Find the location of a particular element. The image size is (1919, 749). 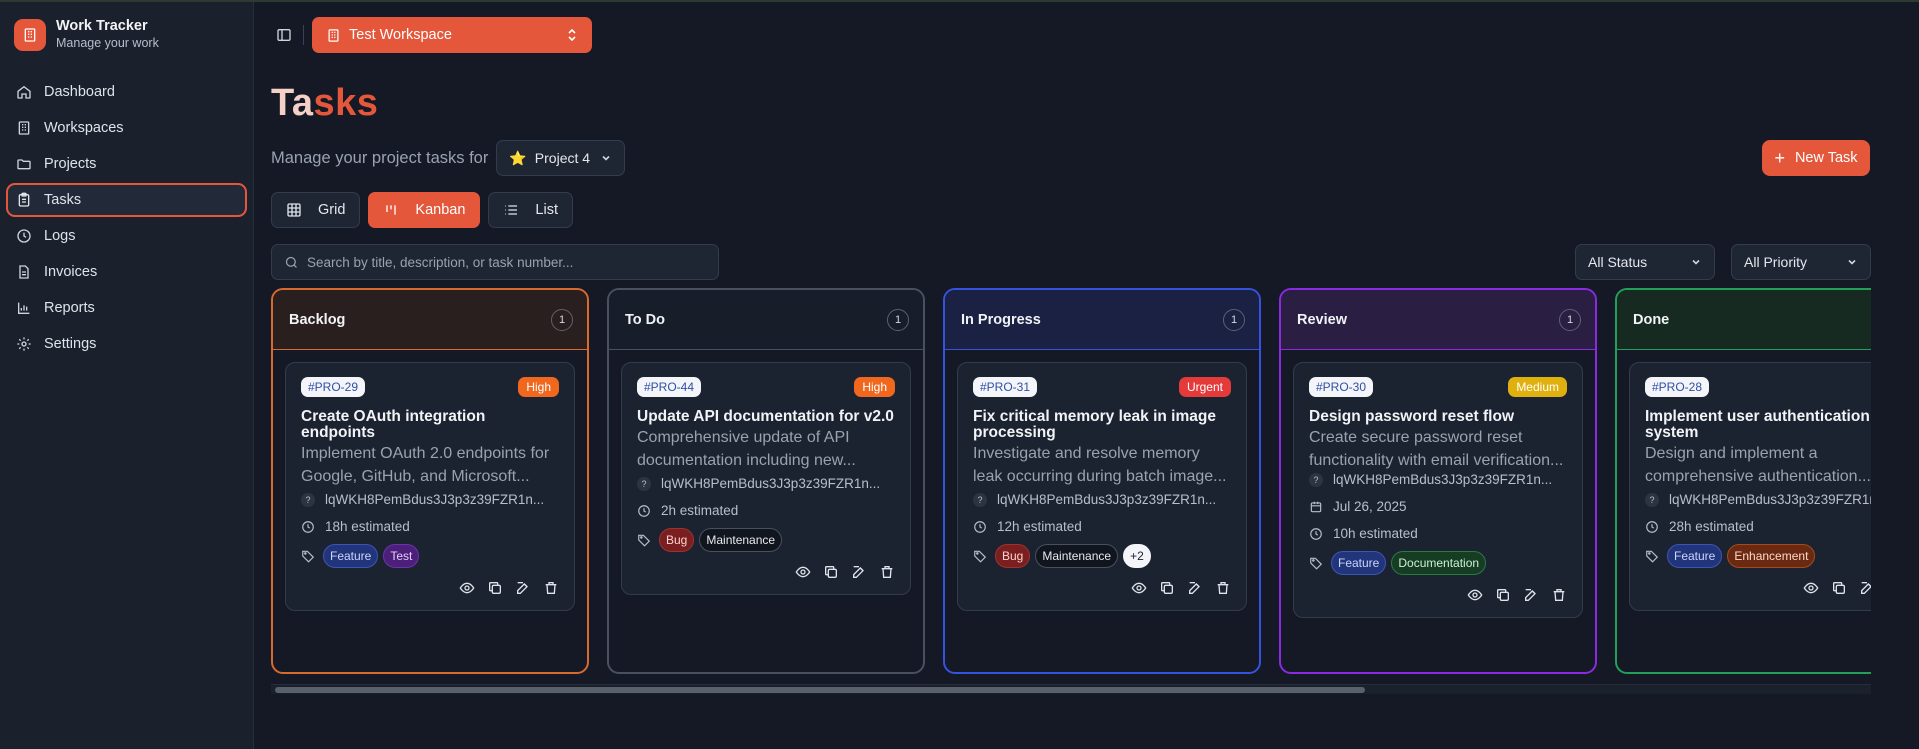

chart-icon is located at coordinates (24, 308).